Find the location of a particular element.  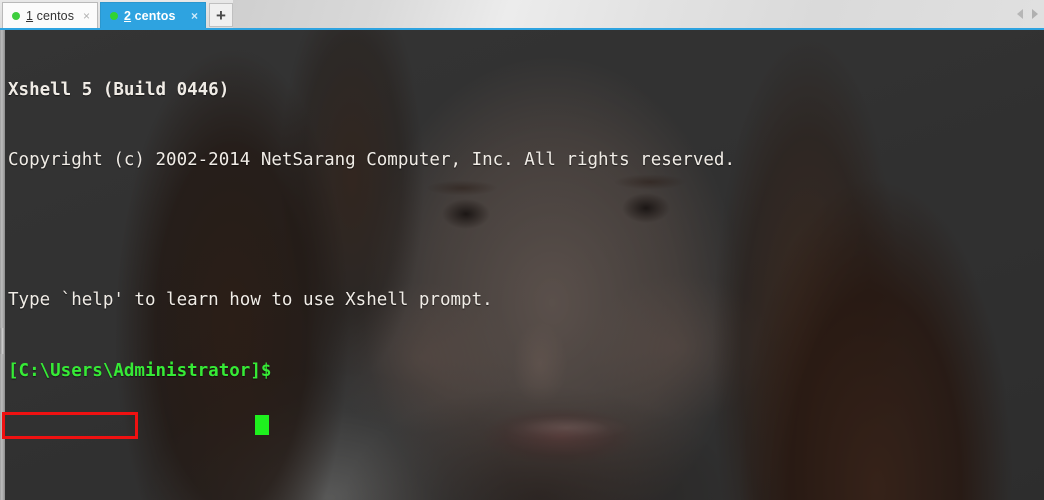

tab-name-2: centos is located at coordinates (153, 15).